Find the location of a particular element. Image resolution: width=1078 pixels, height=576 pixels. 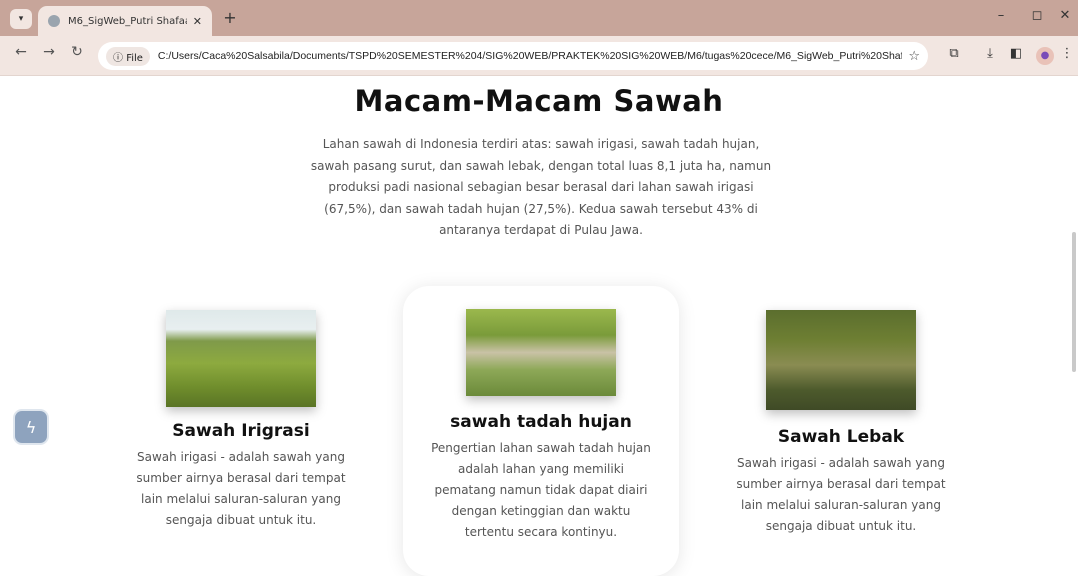

star-icon: ☆ is located at coordinates (914, 56).